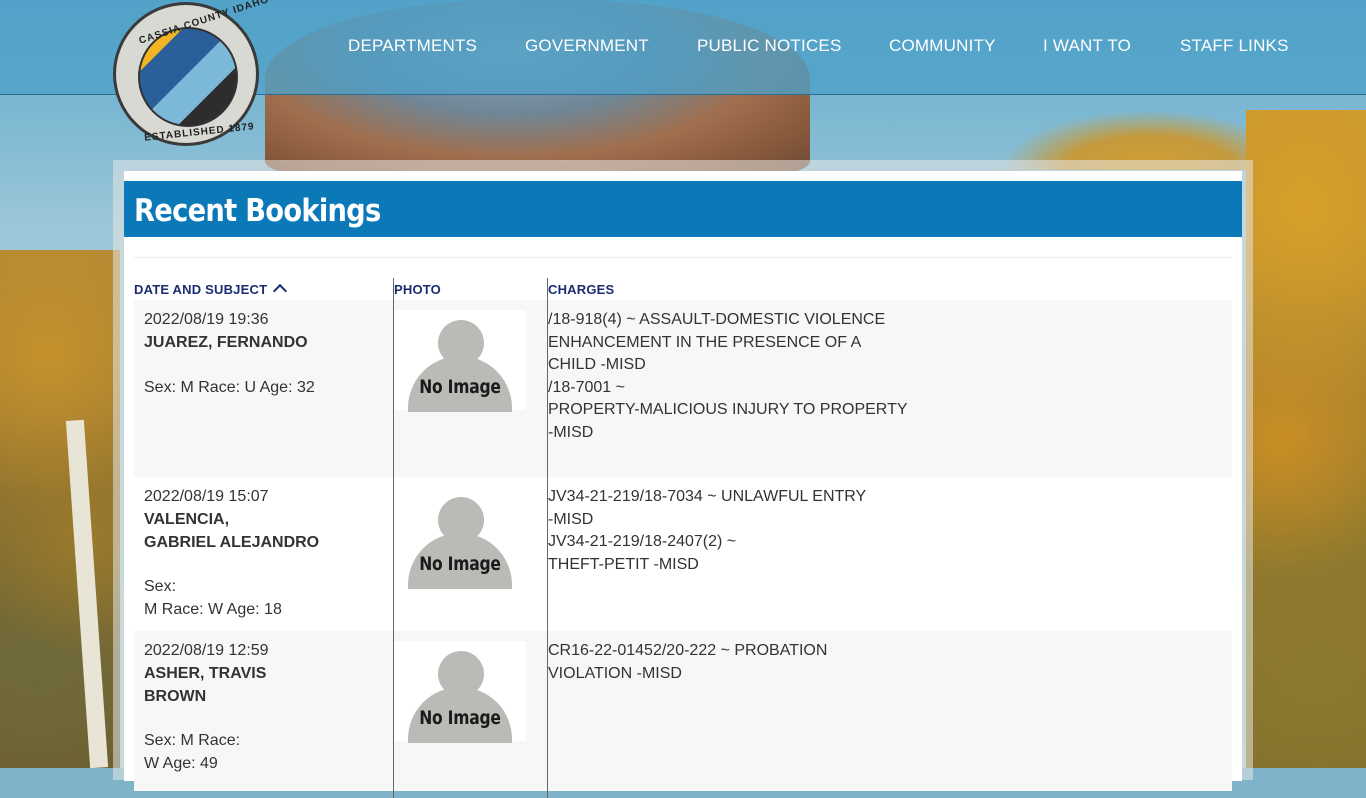 This screenshot has width=1366, height=798. I want to click on subject-demographics: Sex: M Race: W Age: 49, so click(192, 752).